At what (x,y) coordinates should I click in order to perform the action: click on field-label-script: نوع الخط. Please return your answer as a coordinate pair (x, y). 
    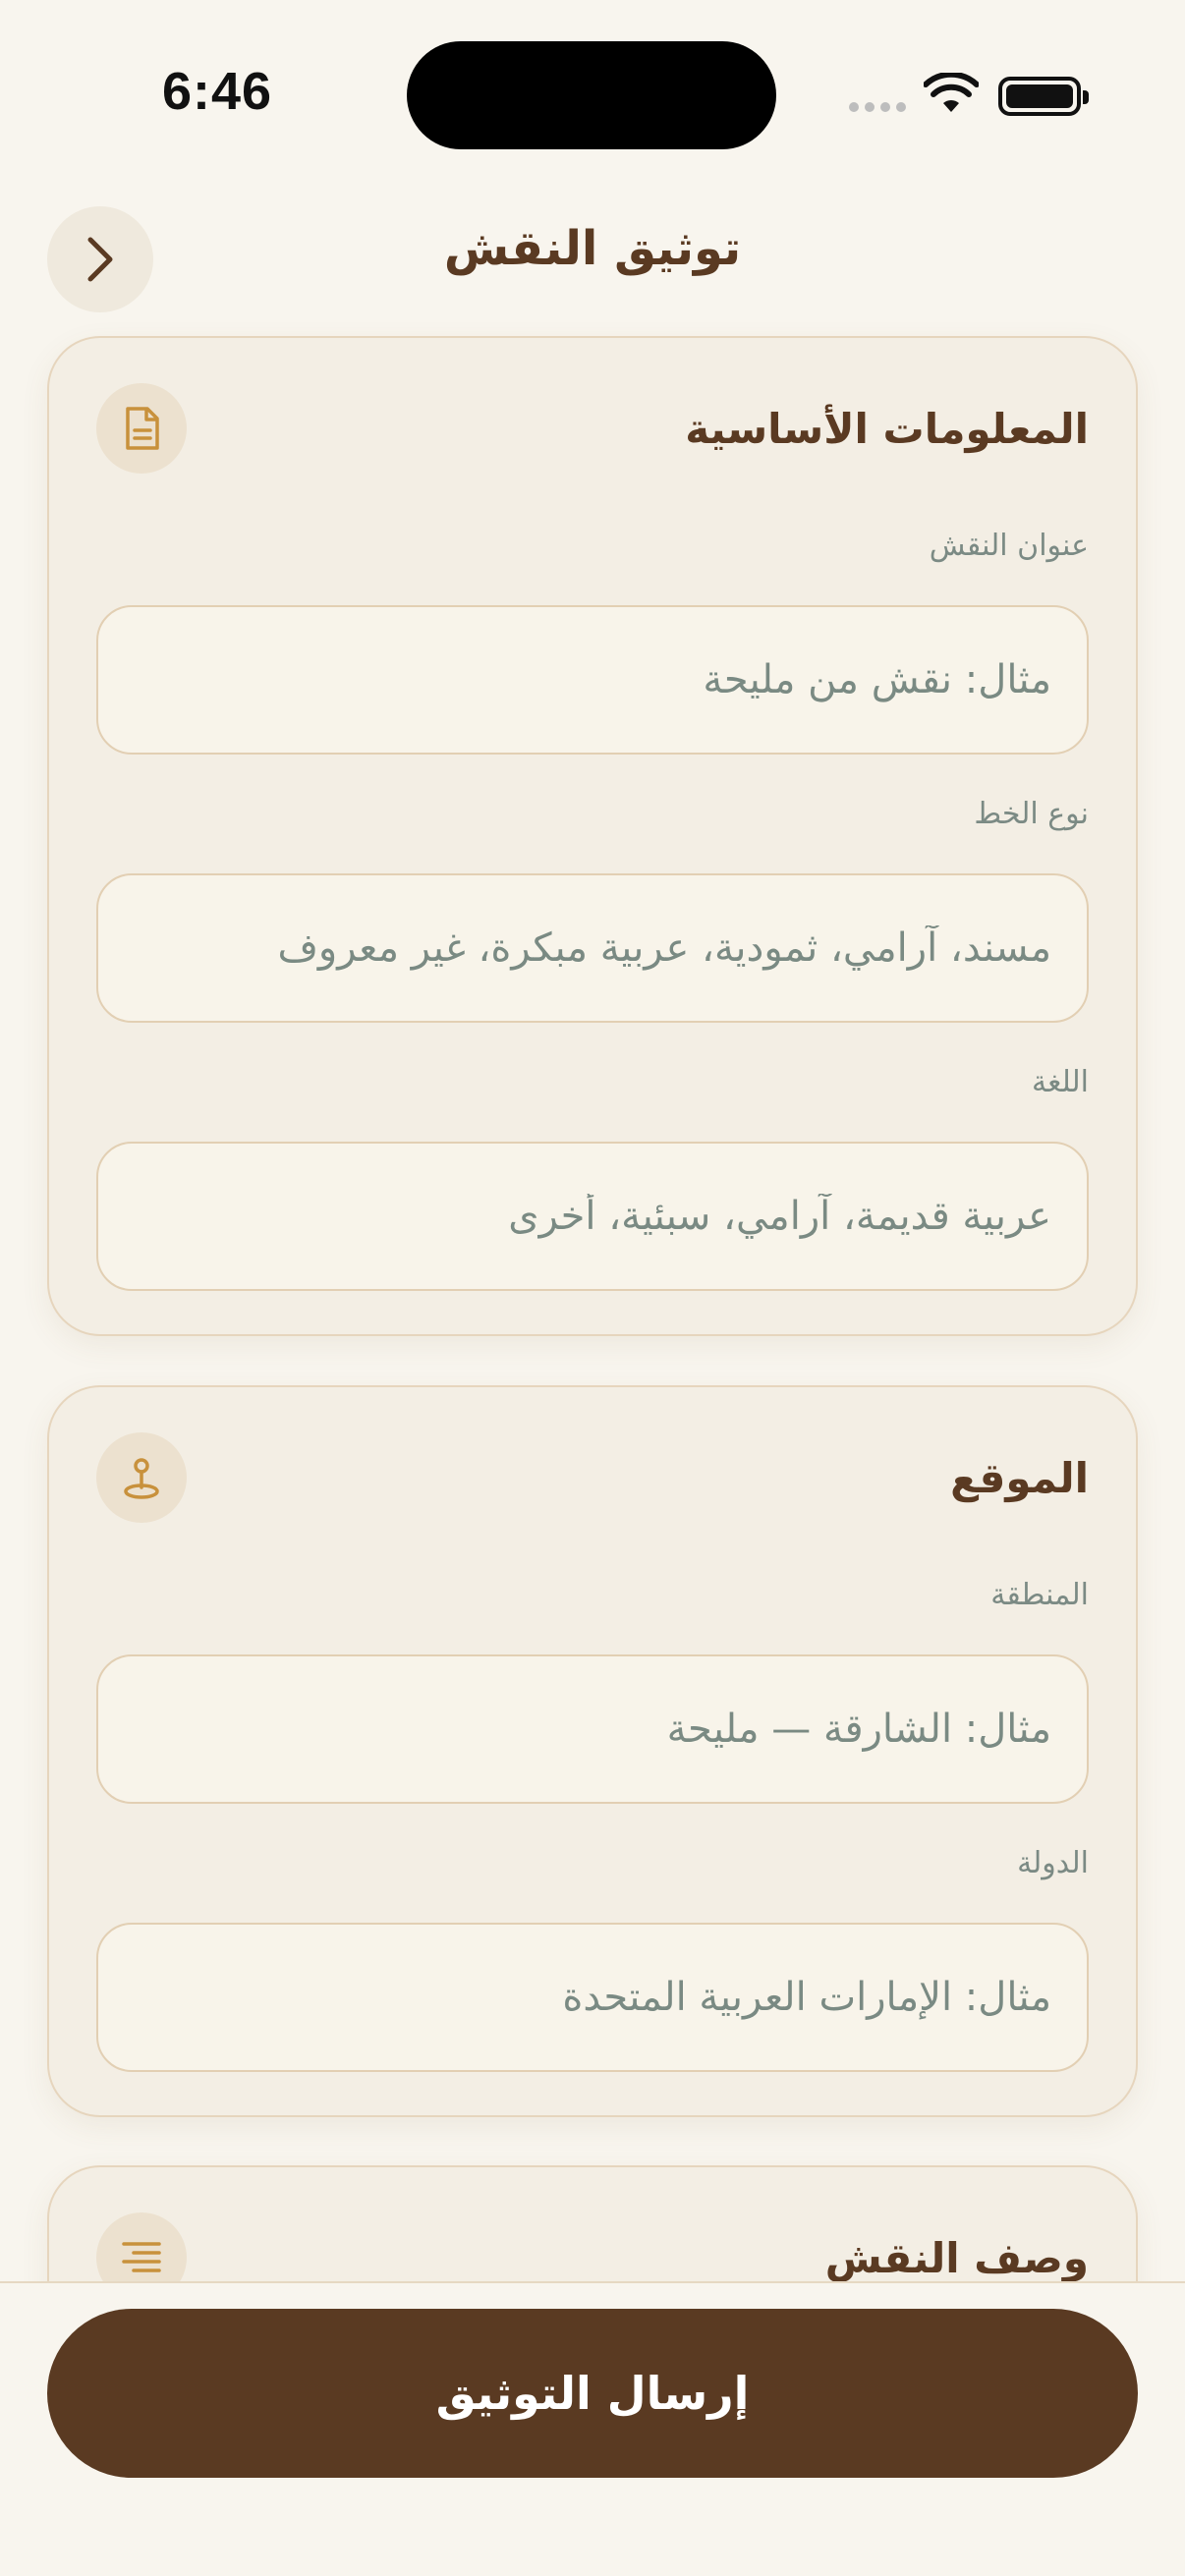
    Looking at the image, I should click on (1031, 814).